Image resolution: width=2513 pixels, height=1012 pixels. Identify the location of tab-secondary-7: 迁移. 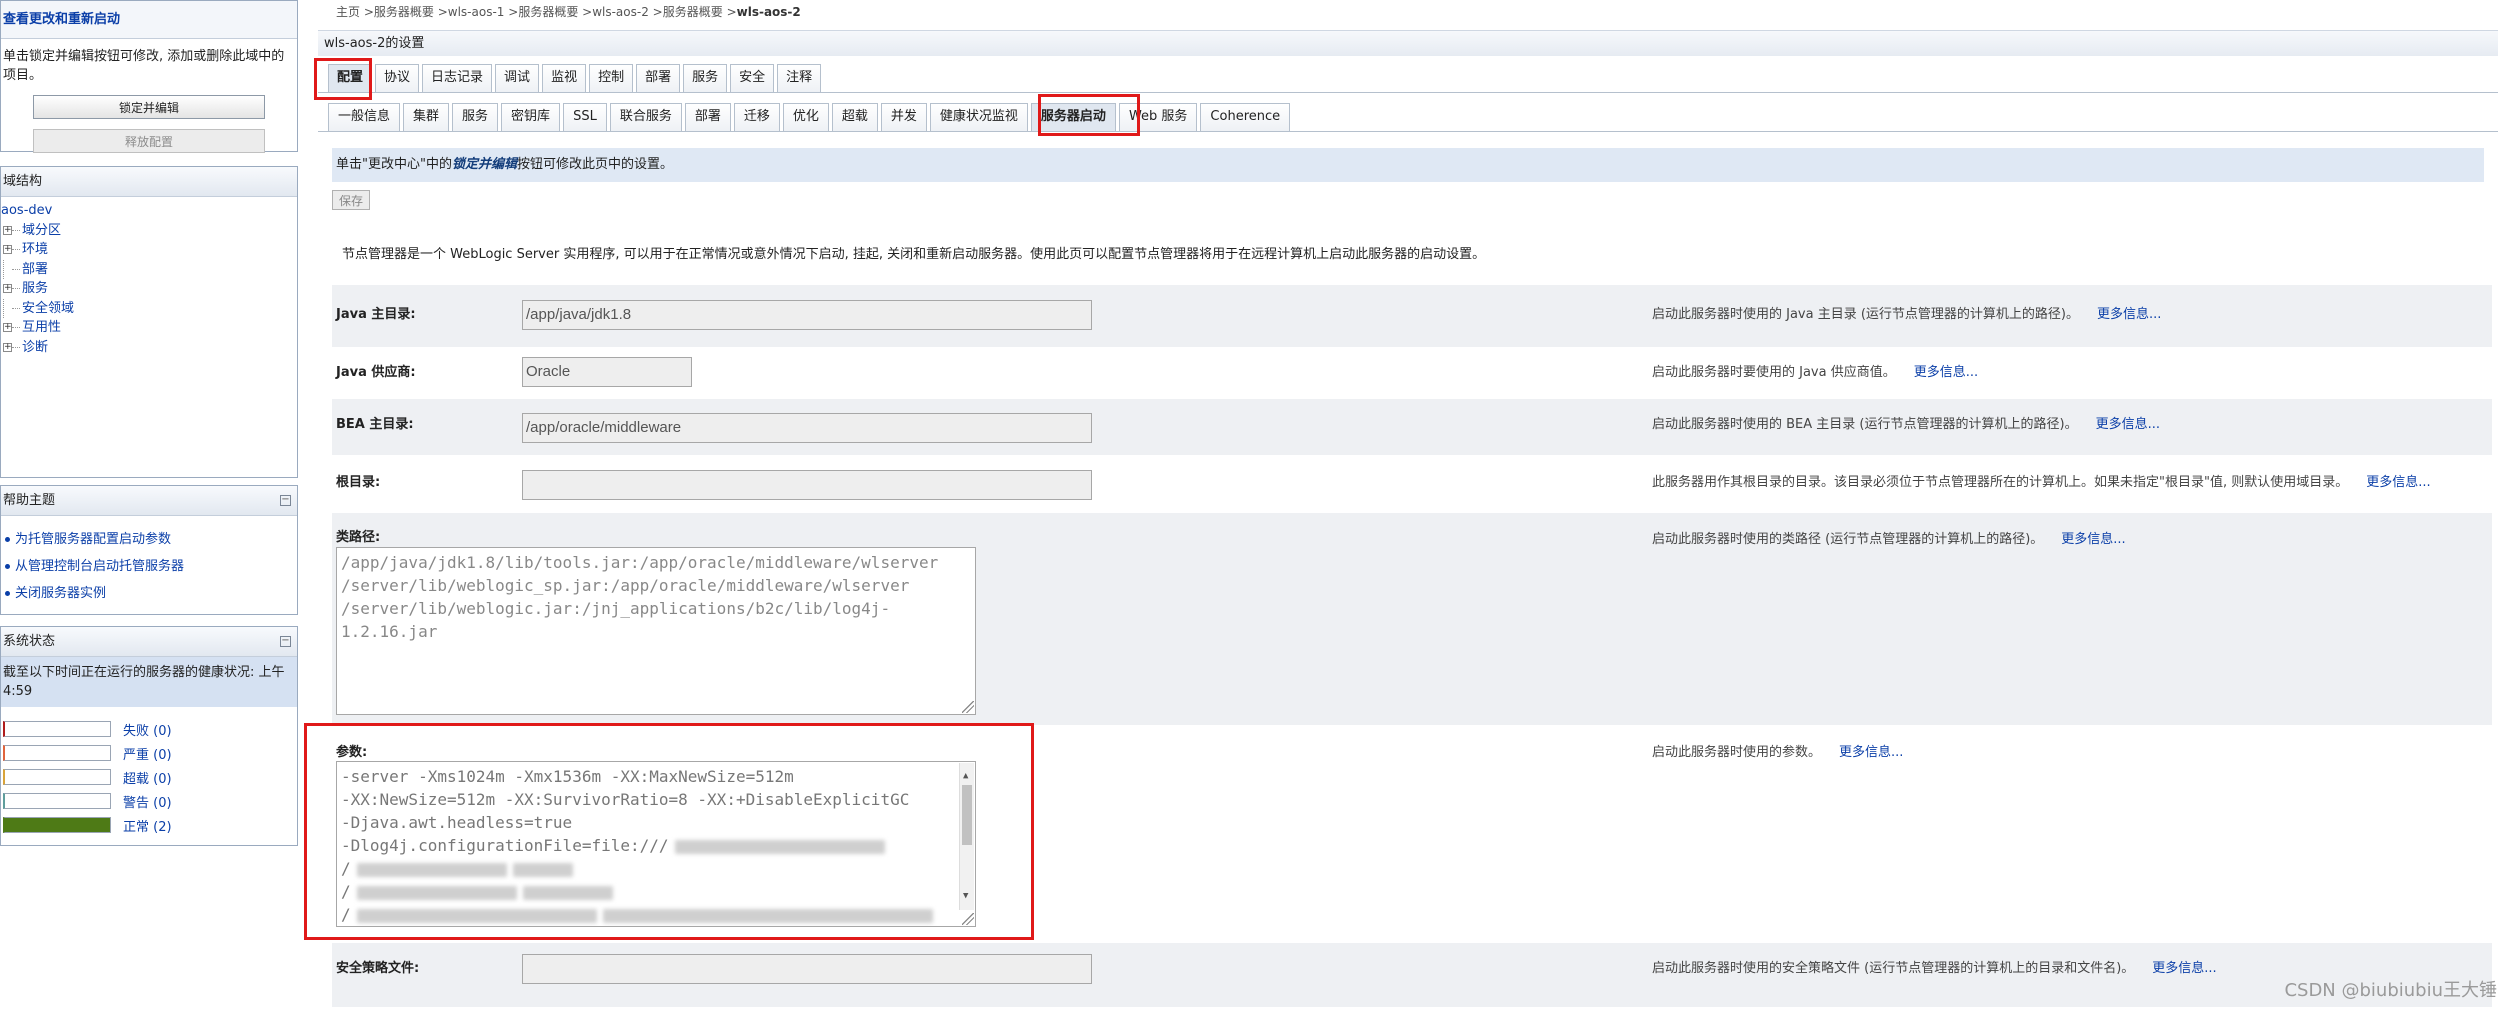
(756, 117).